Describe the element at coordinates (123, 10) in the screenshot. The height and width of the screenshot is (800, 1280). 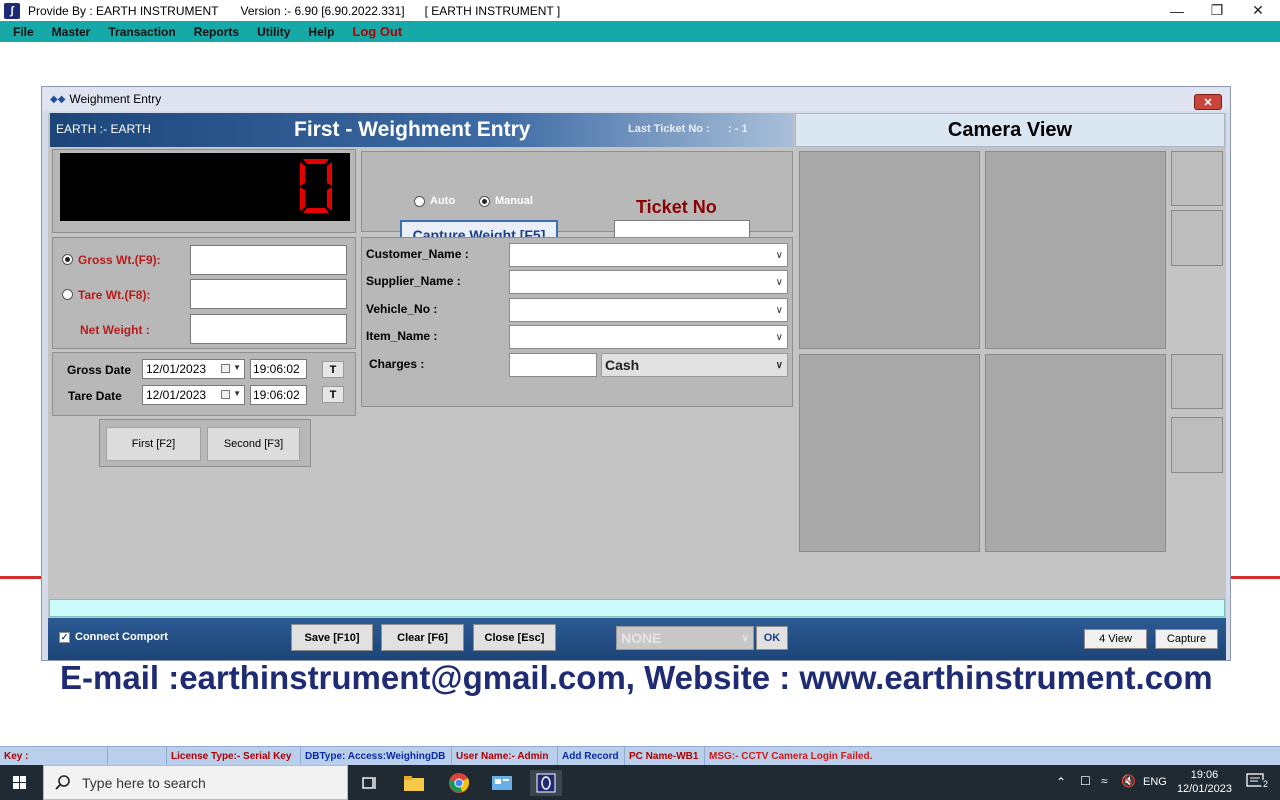
I see `app-provider-text: Provide By : EARTH INSTRUMENT` at that location.